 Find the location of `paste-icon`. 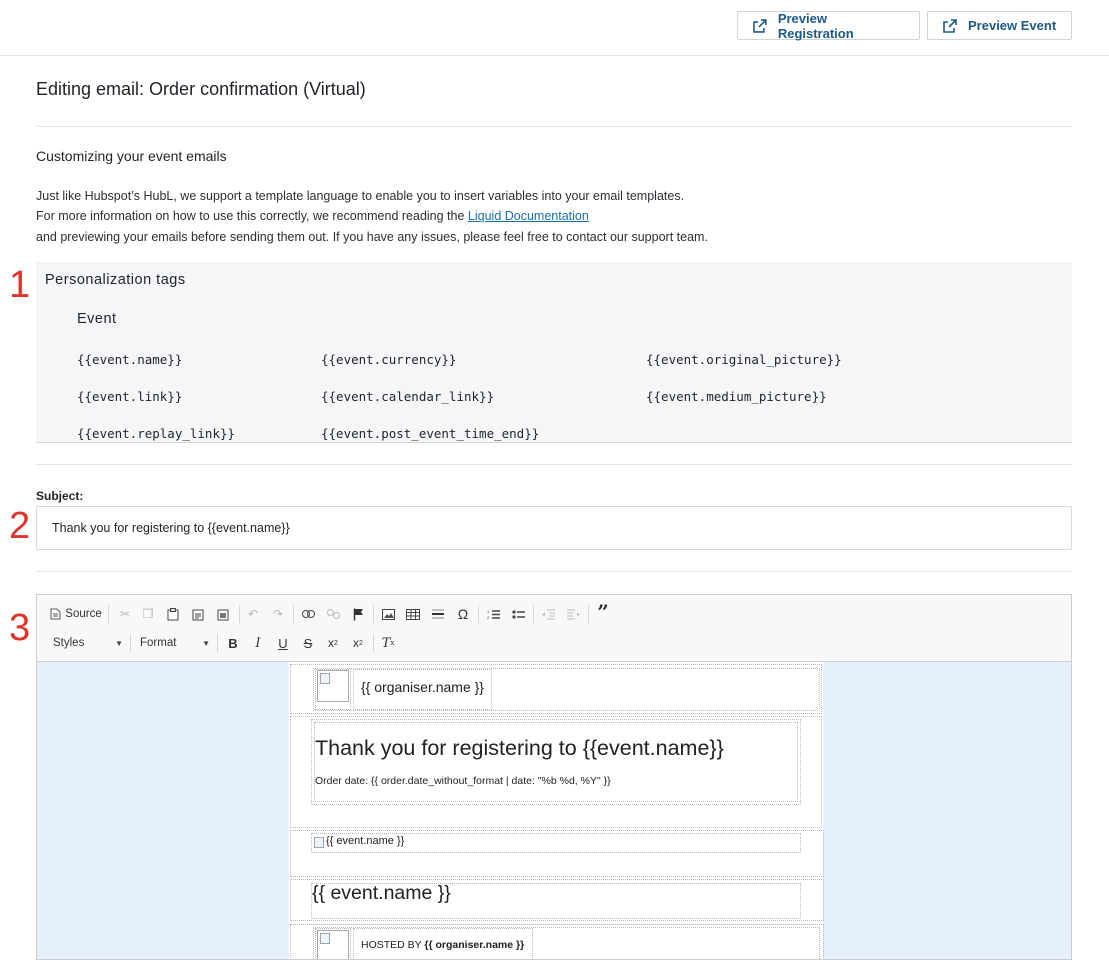

paste-icon is located at coordinates (173, 614).